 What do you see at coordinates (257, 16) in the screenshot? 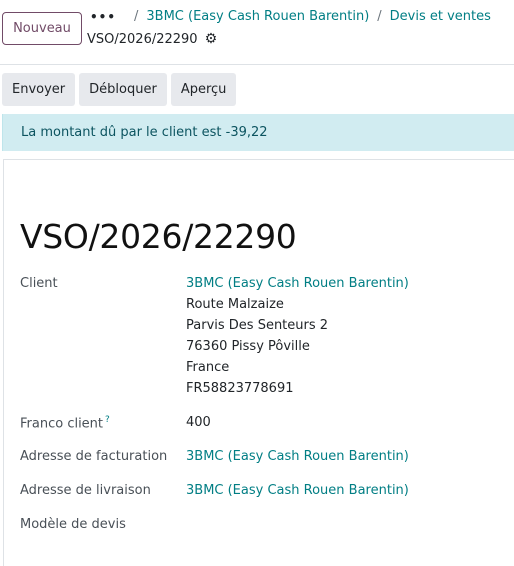
I see `breadcrumb-partner: 3BMC (Easy Cash Rouen Barentin)` at bounding box center [257, 16].